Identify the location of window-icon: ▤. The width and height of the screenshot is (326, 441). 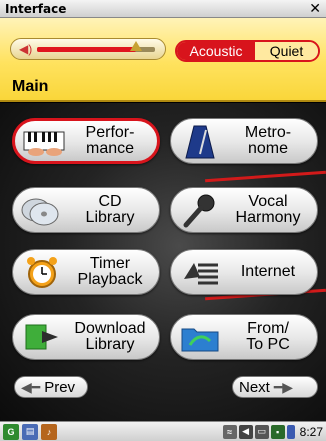
(30, 431).